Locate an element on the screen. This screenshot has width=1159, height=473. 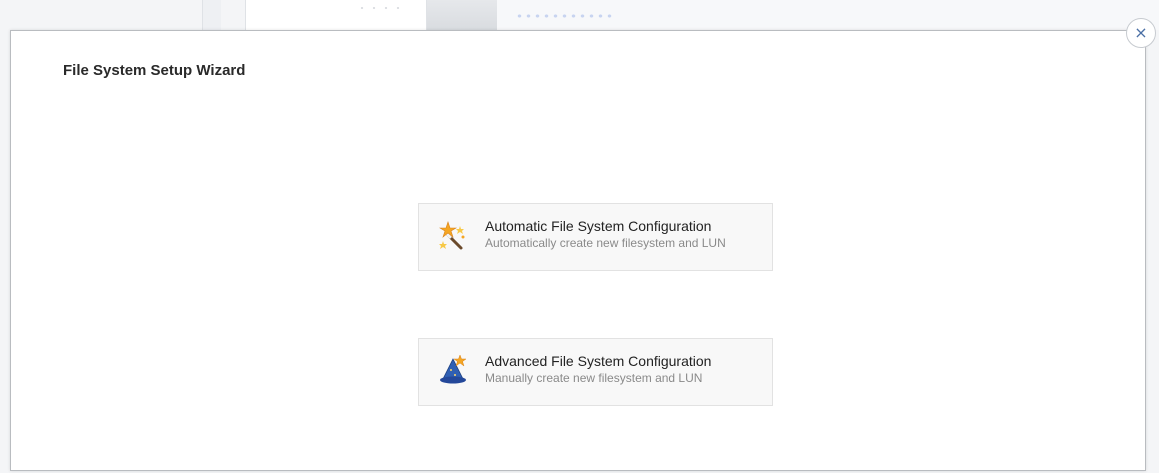
option-description: Manually create new filesystem and LUN is located at coordinates (594, 378).